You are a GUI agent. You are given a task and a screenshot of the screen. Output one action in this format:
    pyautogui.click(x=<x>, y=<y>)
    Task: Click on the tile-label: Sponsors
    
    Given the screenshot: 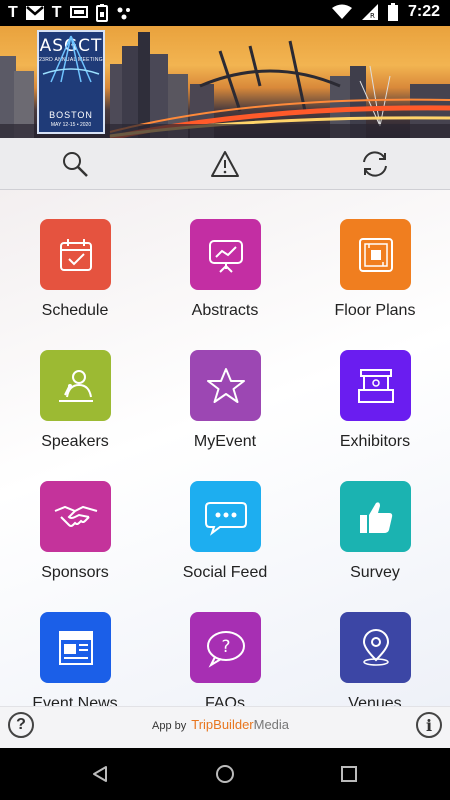 What is the action you would take?
    pyautogui.click(x=75, y=572)
    